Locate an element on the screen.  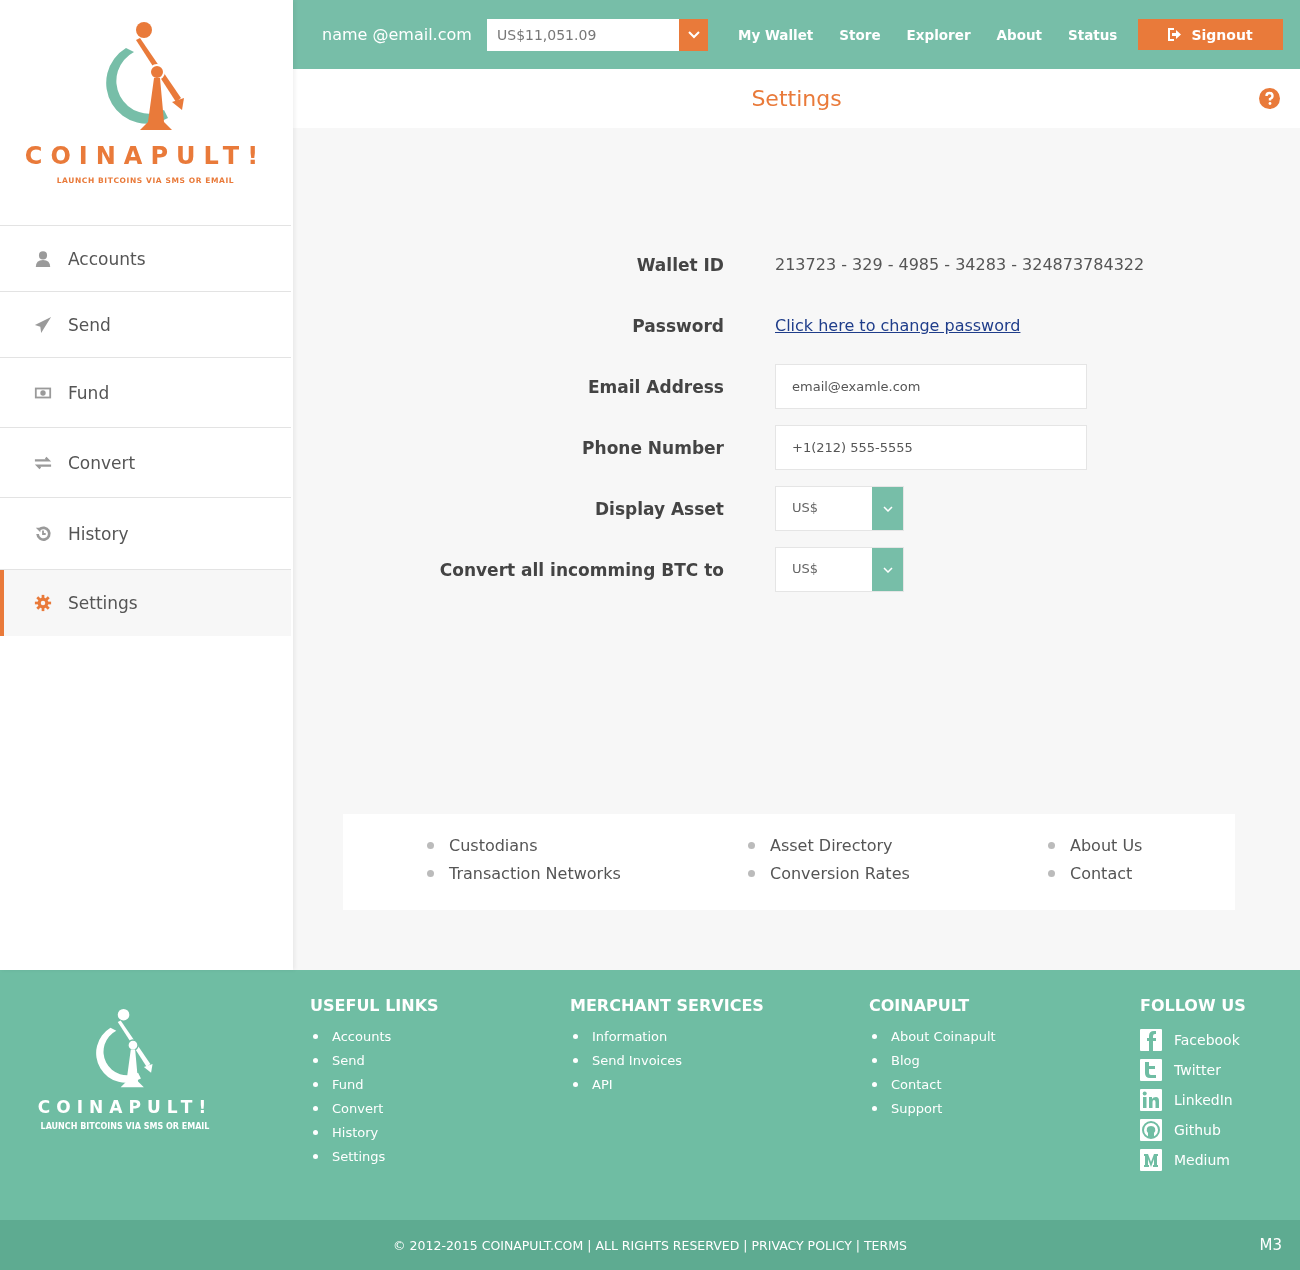
user-icon is located at coordinates (43, 258).